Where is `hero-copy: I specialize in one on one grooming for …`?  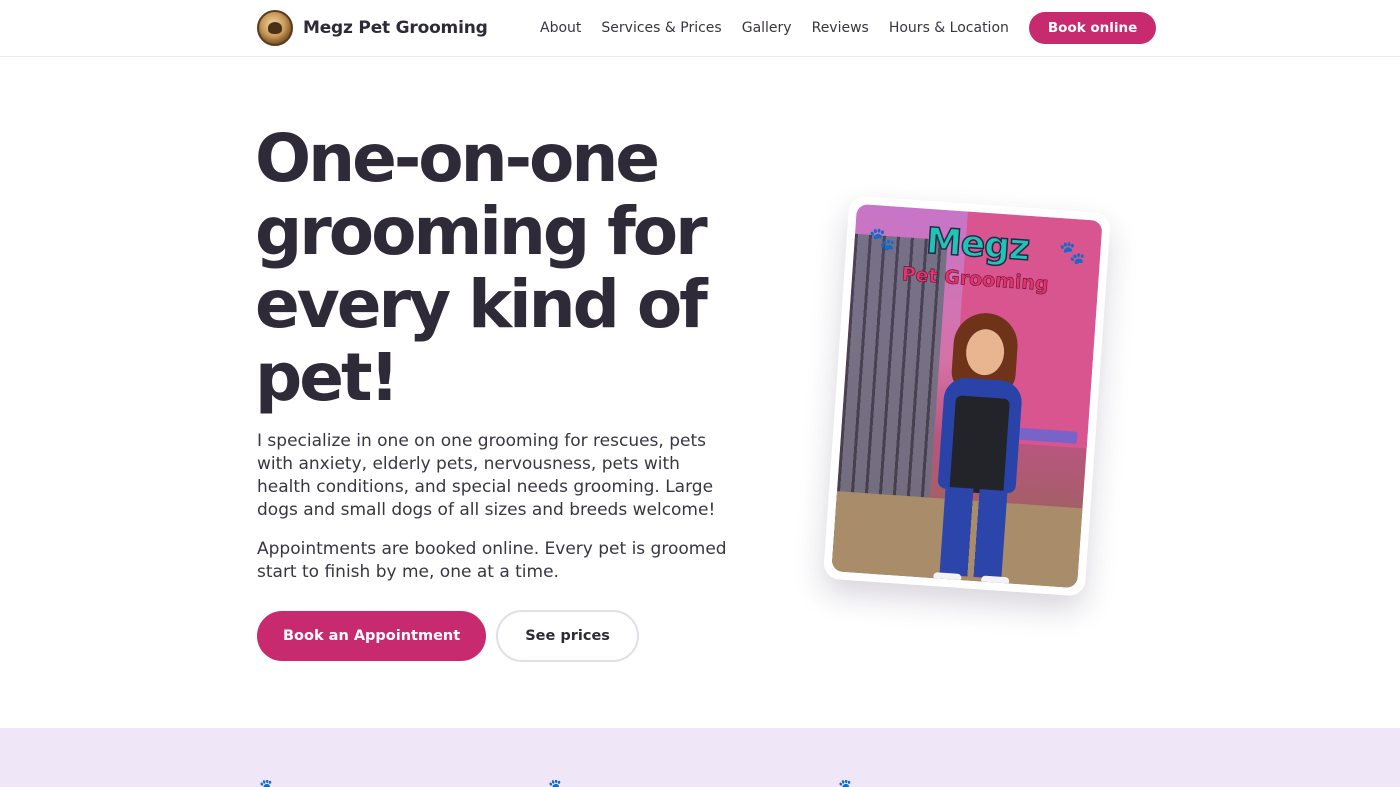
hero-copy: I specialize in one on one grooming for … is located at coordinates (494, 515).